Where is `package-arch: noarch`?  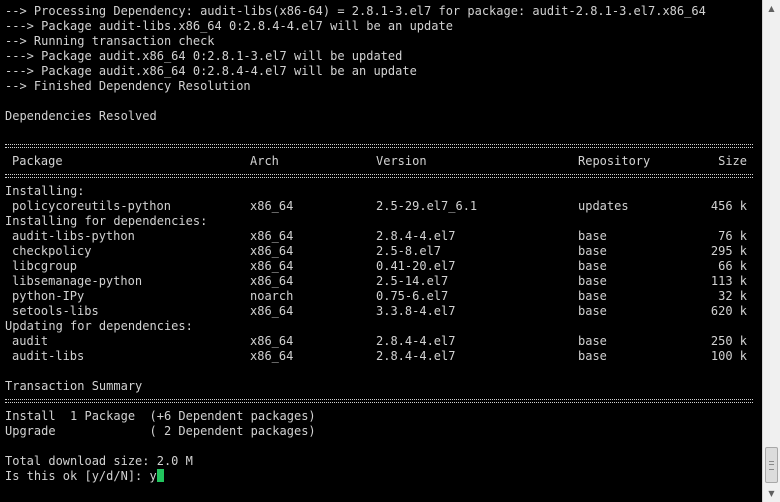
package-arch: noarch is located at coordinates (272, 296).